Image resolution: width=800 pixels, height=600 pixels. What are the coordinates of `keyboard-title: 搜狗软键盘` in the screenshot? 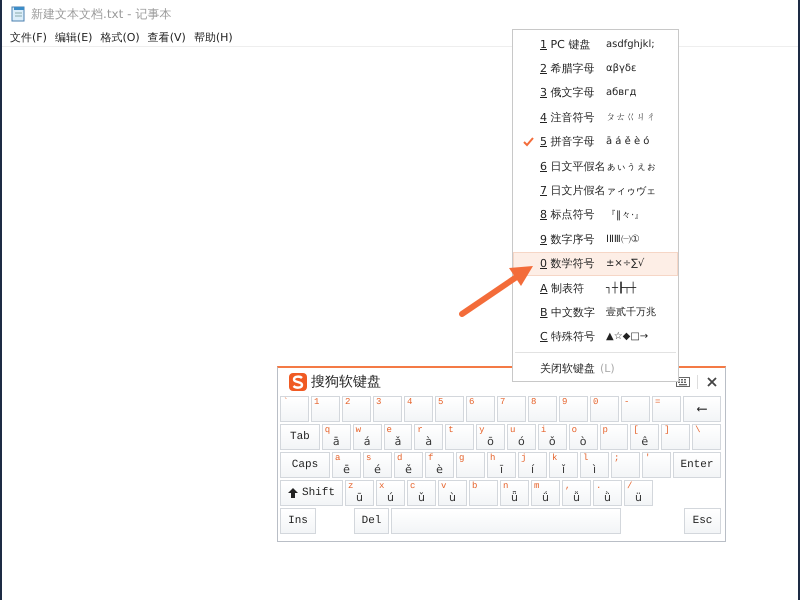 It's located at (346, 382).